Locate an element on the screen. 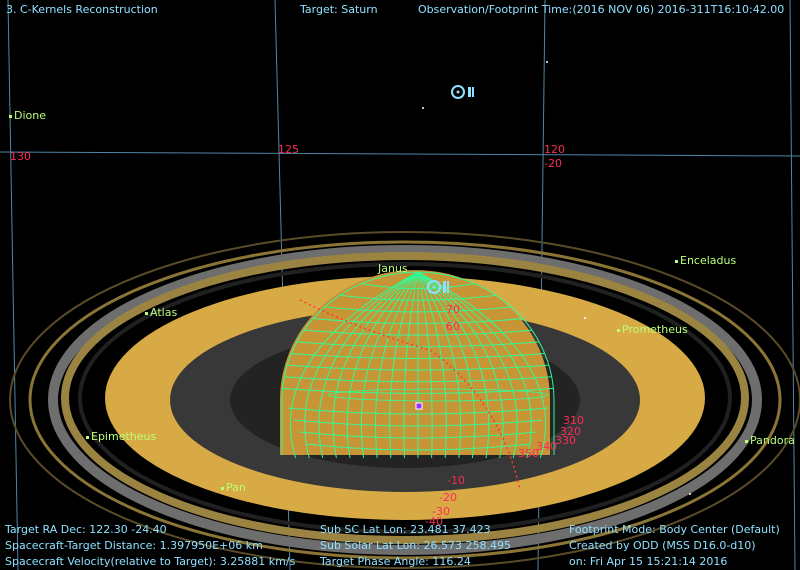 The image size is (800, 570). ra-label-120: 120 is located at coordinates (554, 149).